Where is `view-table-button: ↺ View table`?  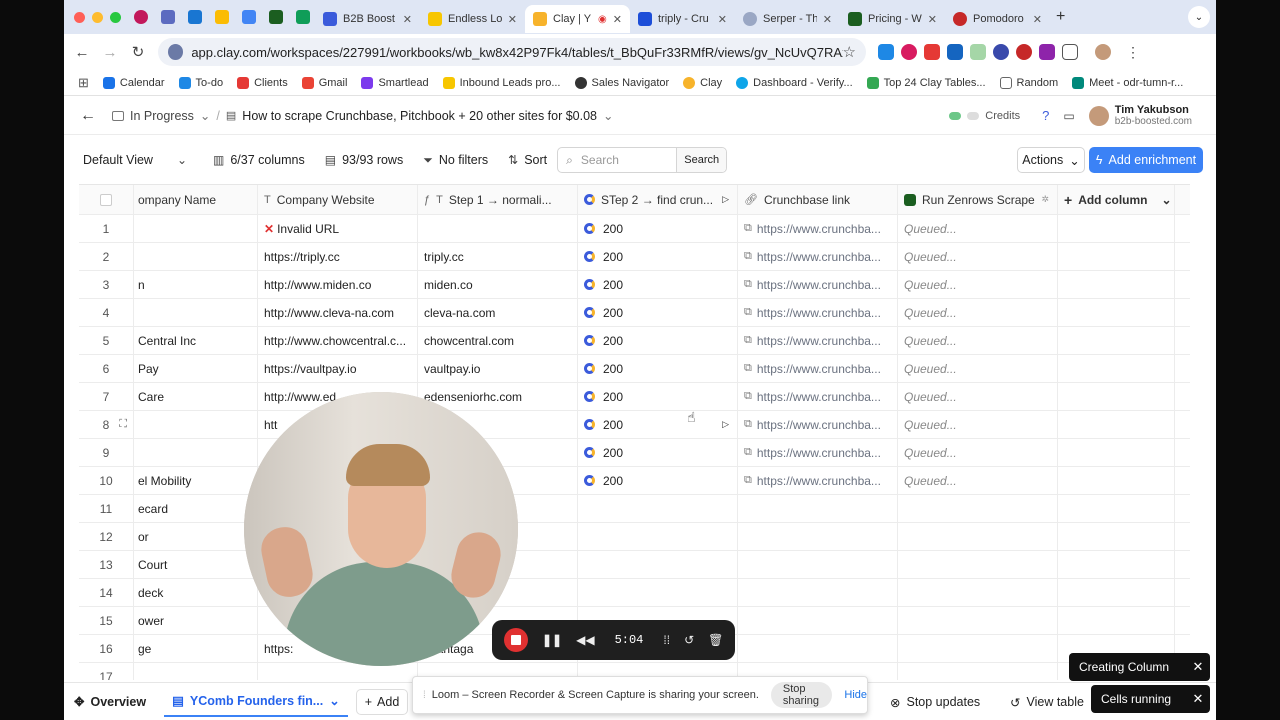 view-table-button: ↺ View table is located at coordinates (1047, 701).